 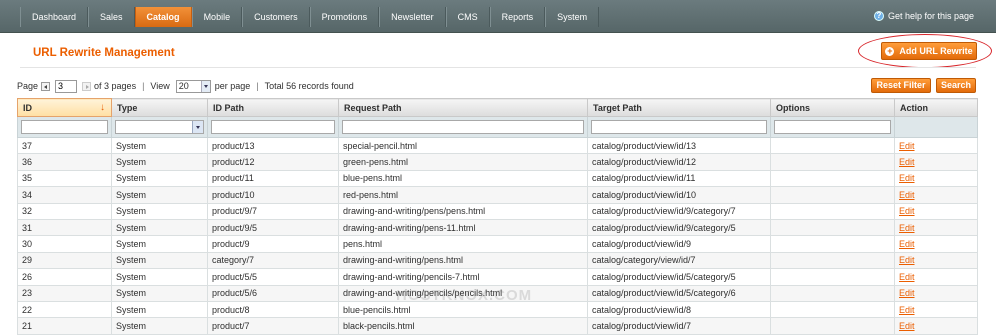 I want to click on column-header-request-path: Request Path, so click(x=463, y=107).